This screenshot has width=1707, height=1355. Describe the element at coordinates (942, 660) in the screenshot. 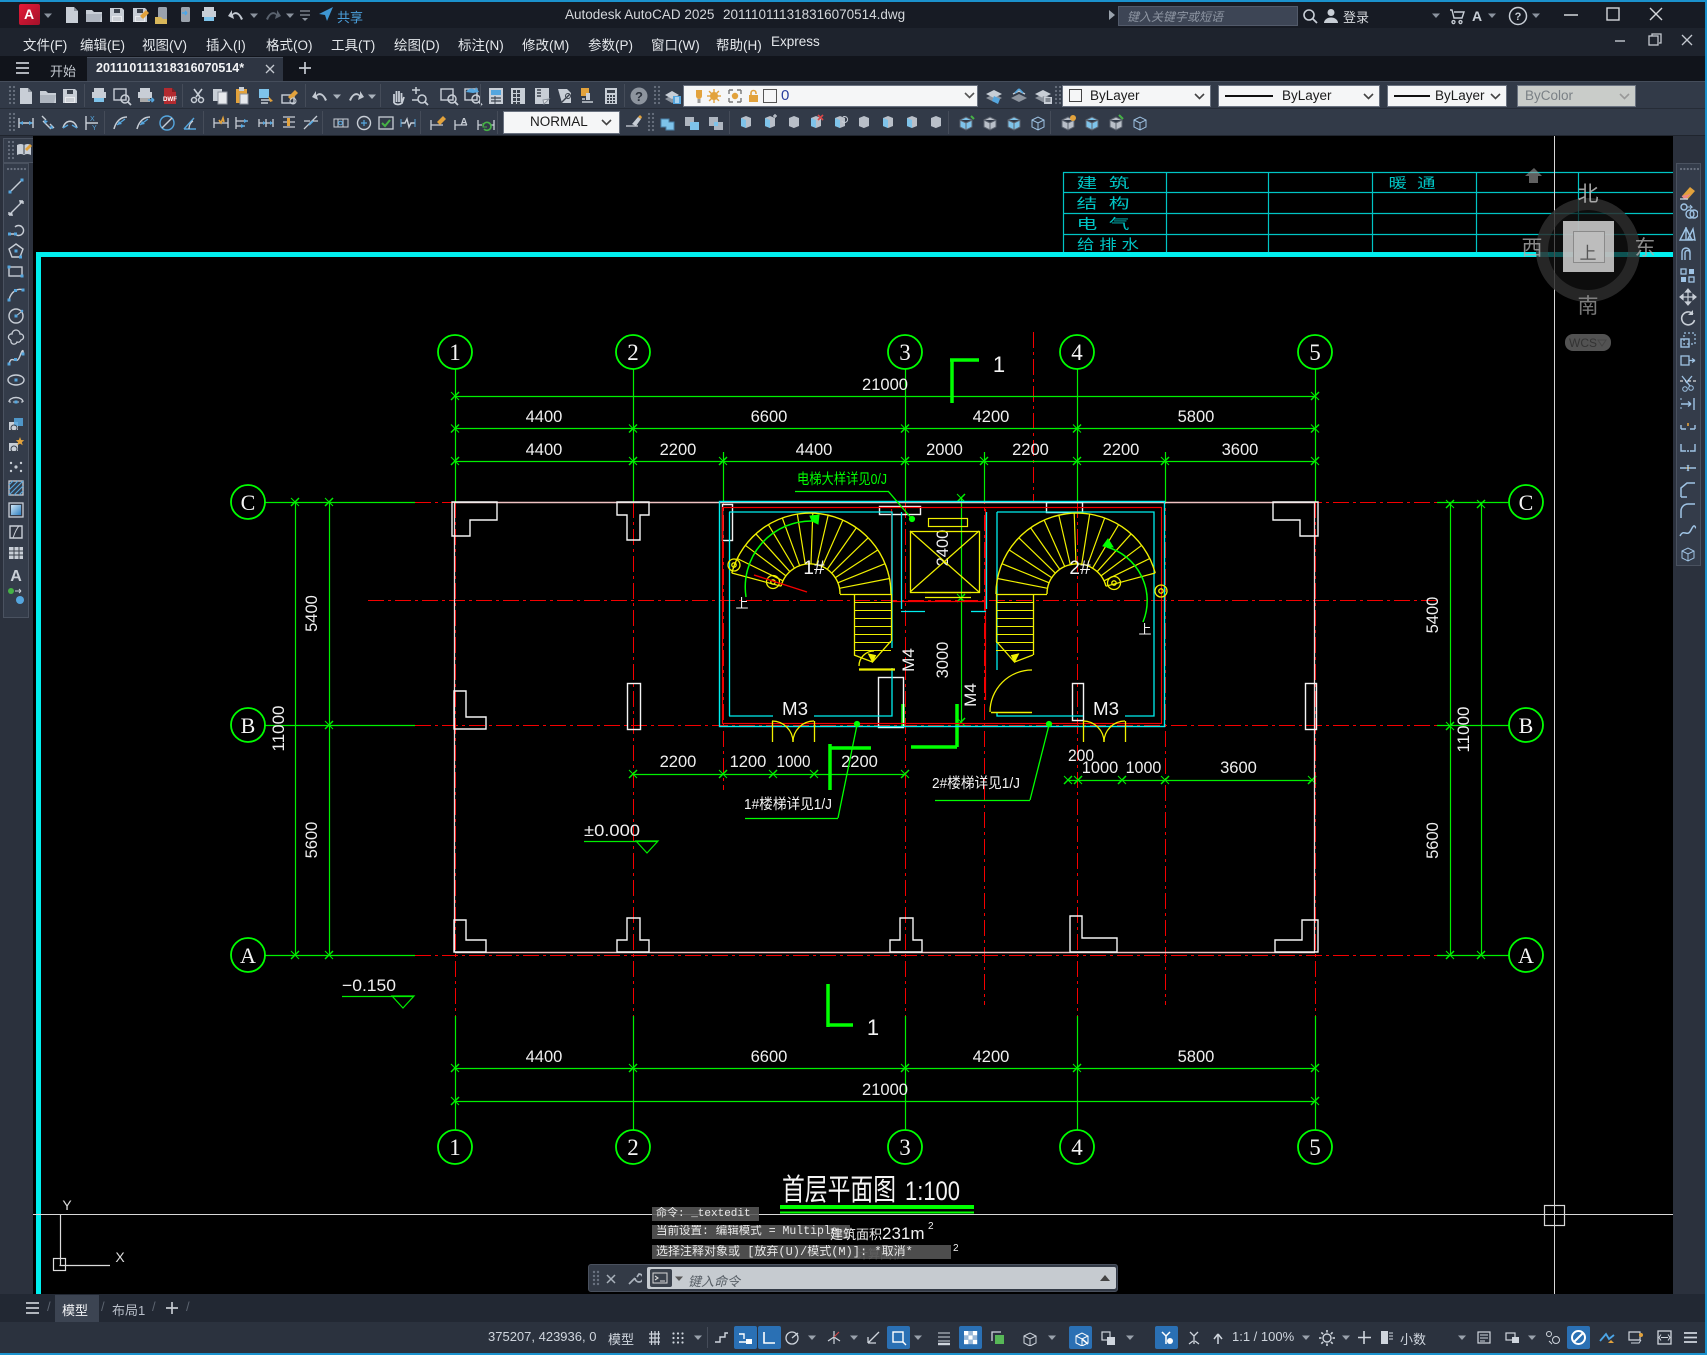

I see `svg-text: 3000` at that location.